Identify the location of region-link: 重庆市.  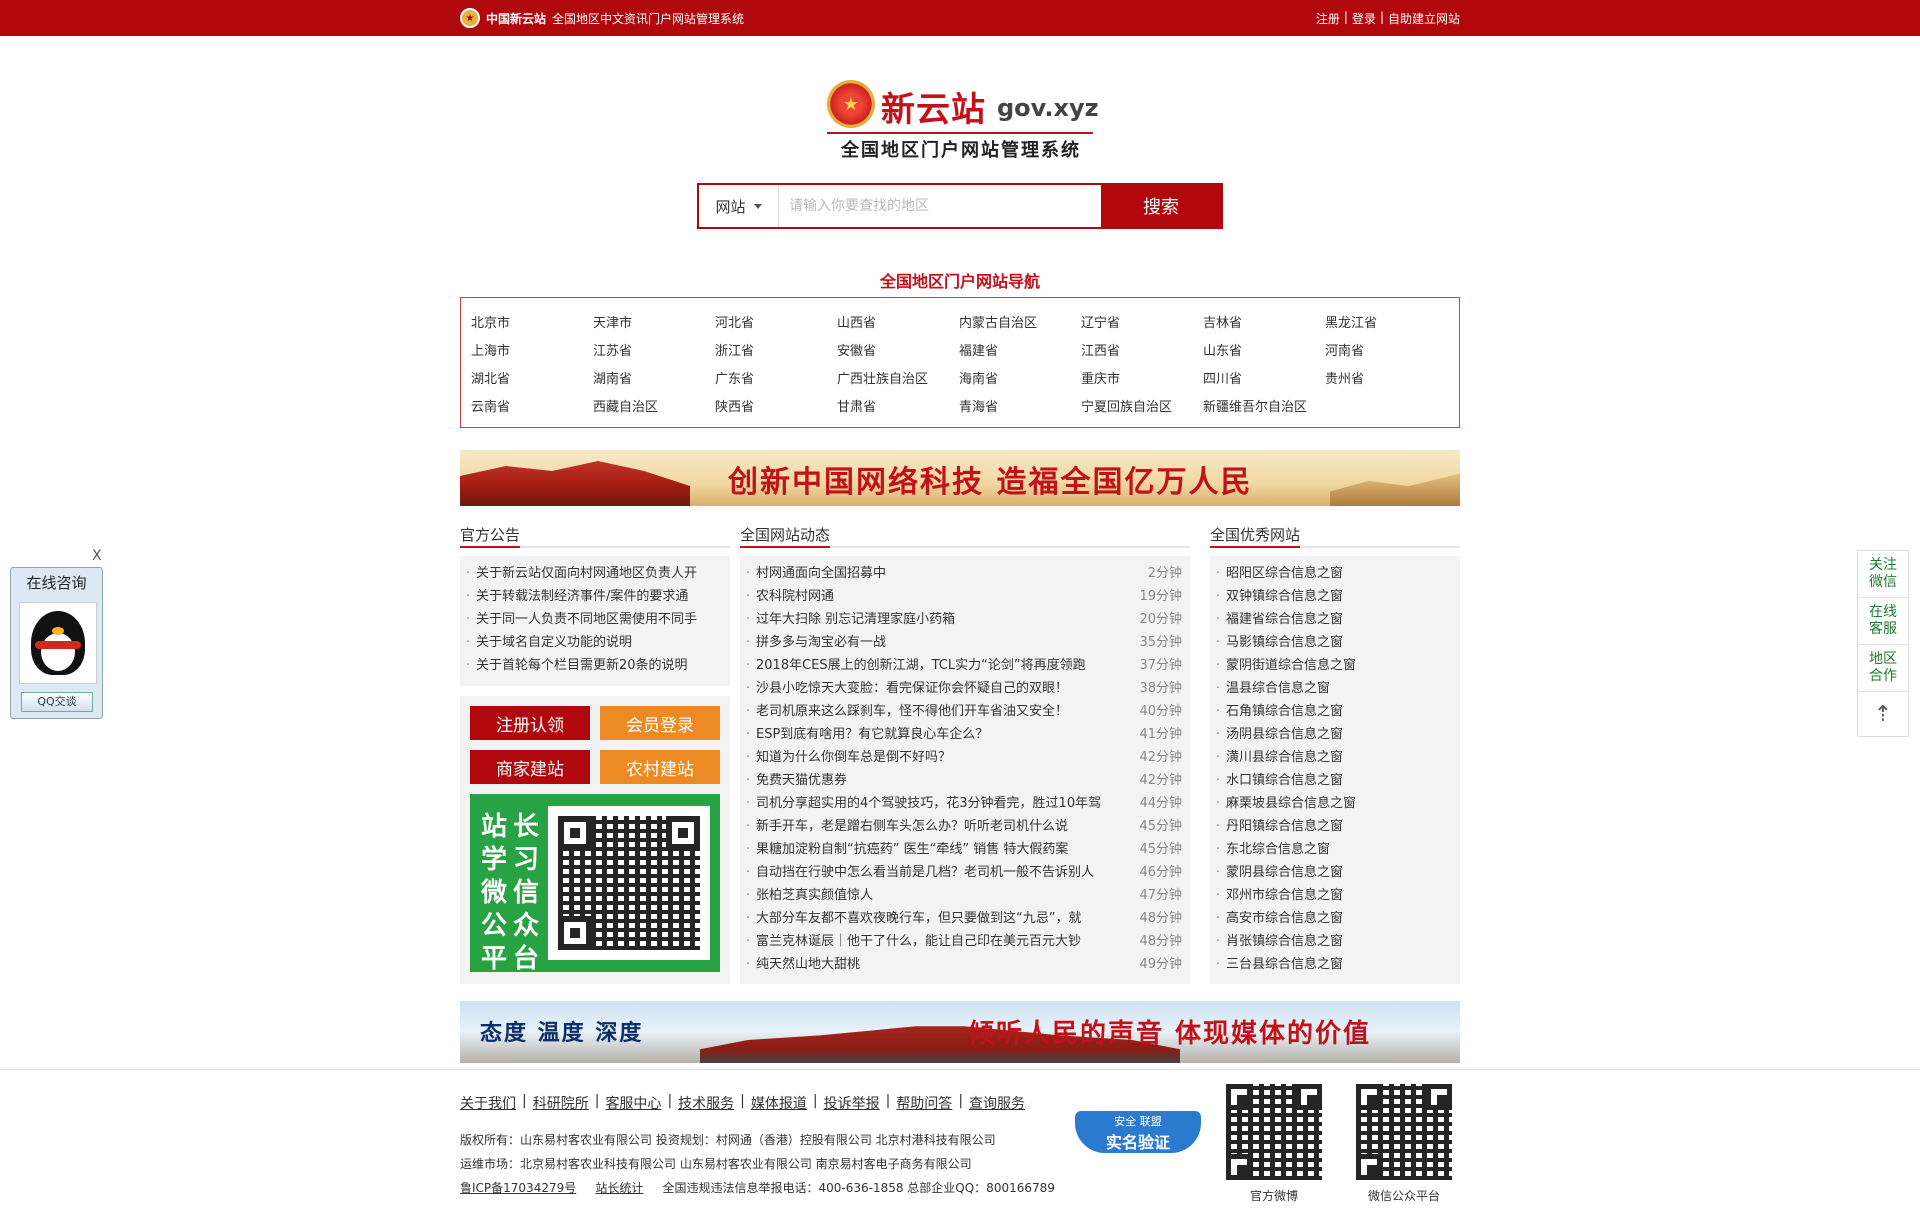
(1142, 380).